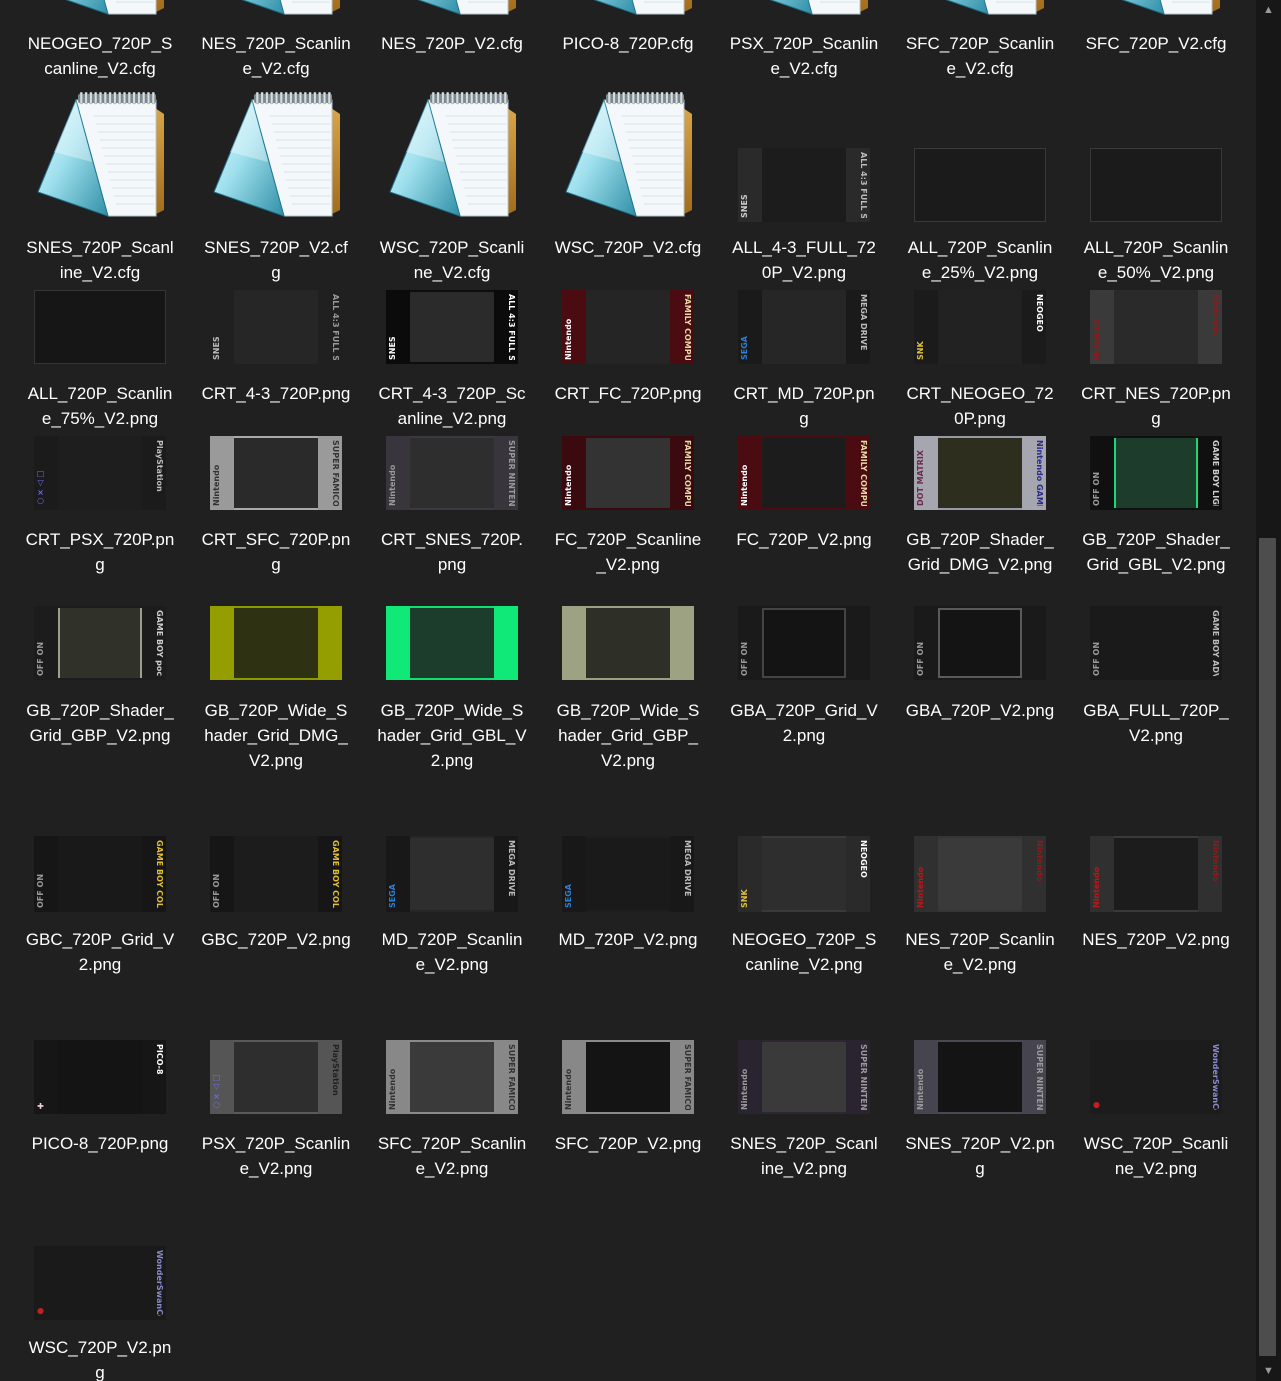 This screenshot has height=1381, width=1281. I want to click on scroll-thumb, so click(1267, 947).